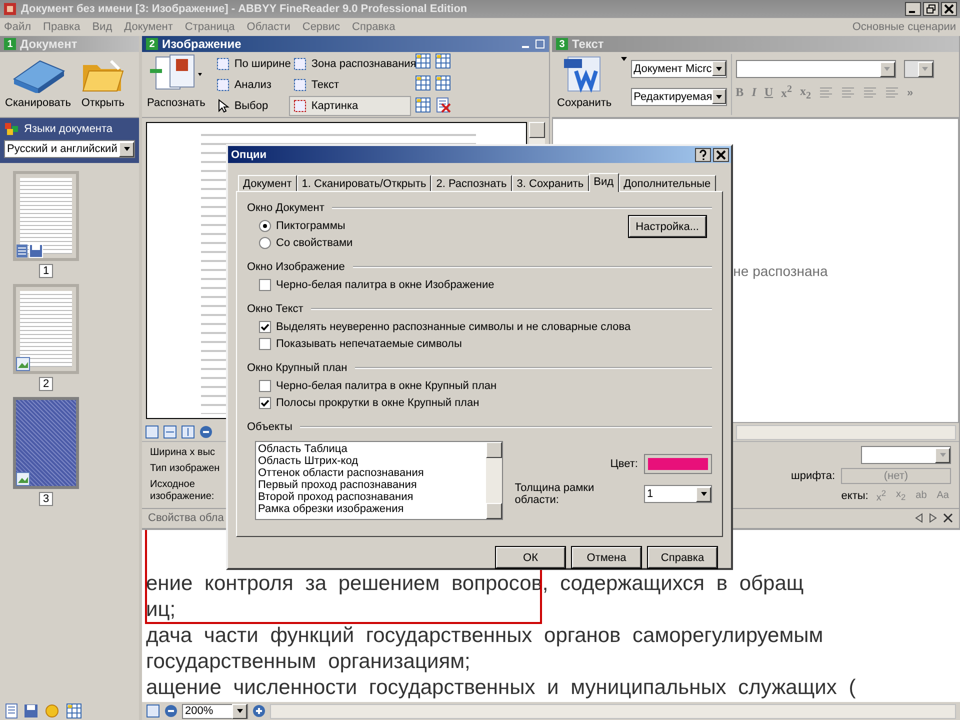 Image resolution: width=960 pixels, height=720 pixels. What do you see at coordinates (919, 517) in the screenshot?
I see `previous-icon` at bounding box center [919, 517].